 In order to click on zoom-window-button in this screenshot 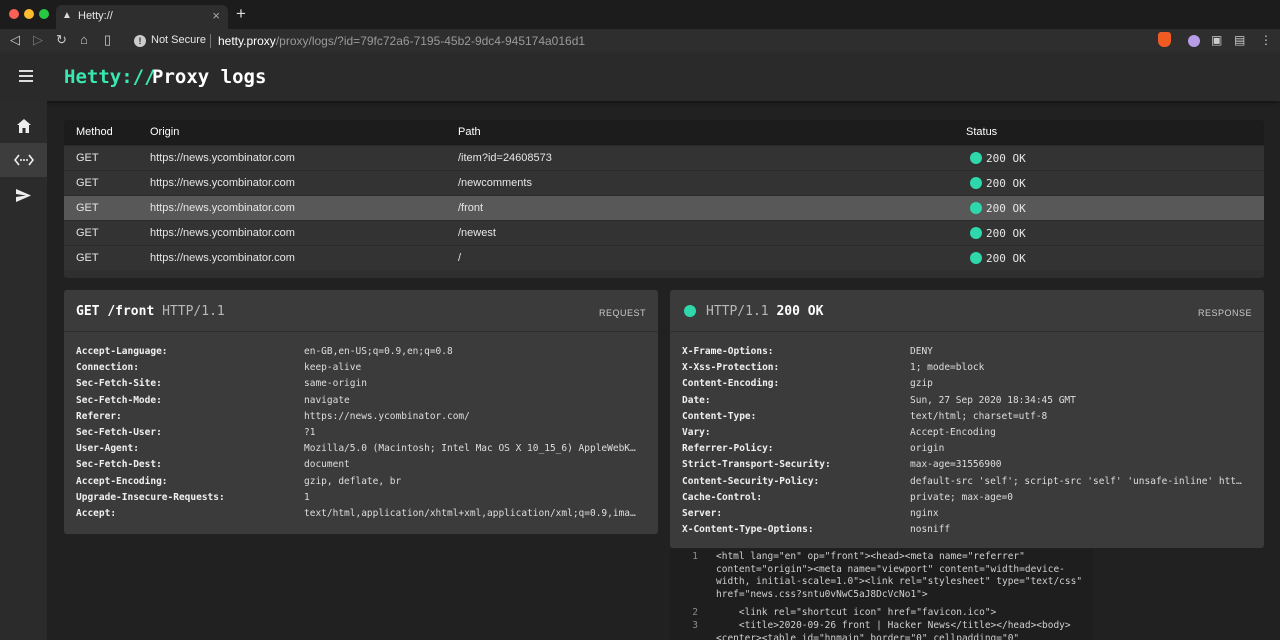, I will do `click(44, 14)`.